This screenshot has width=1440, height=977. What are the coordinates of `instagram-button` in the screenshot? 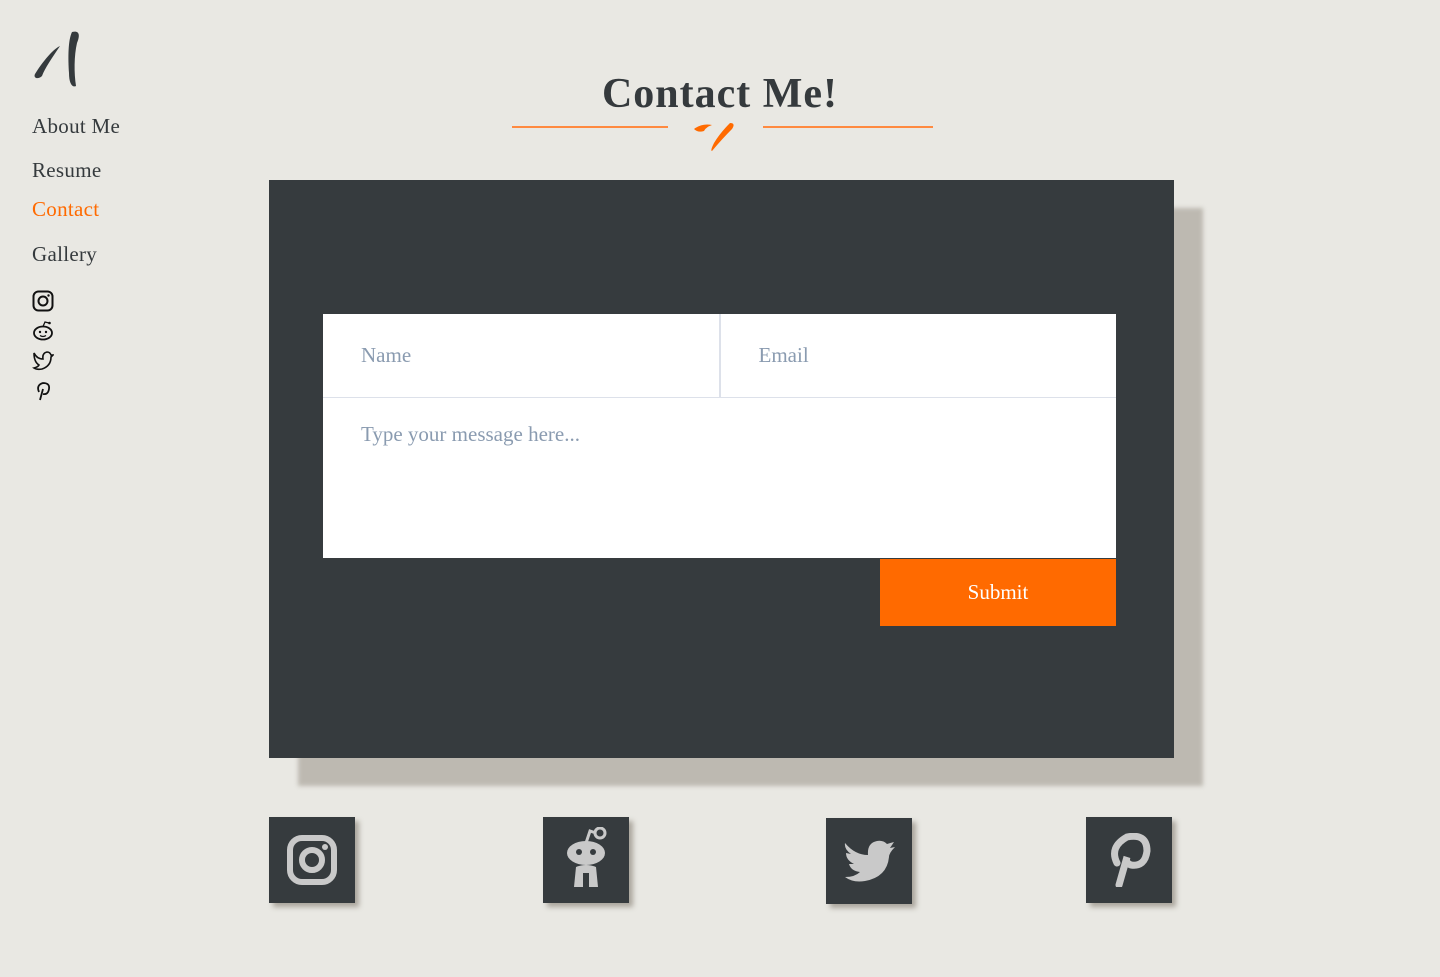 It's located at (312, 860).